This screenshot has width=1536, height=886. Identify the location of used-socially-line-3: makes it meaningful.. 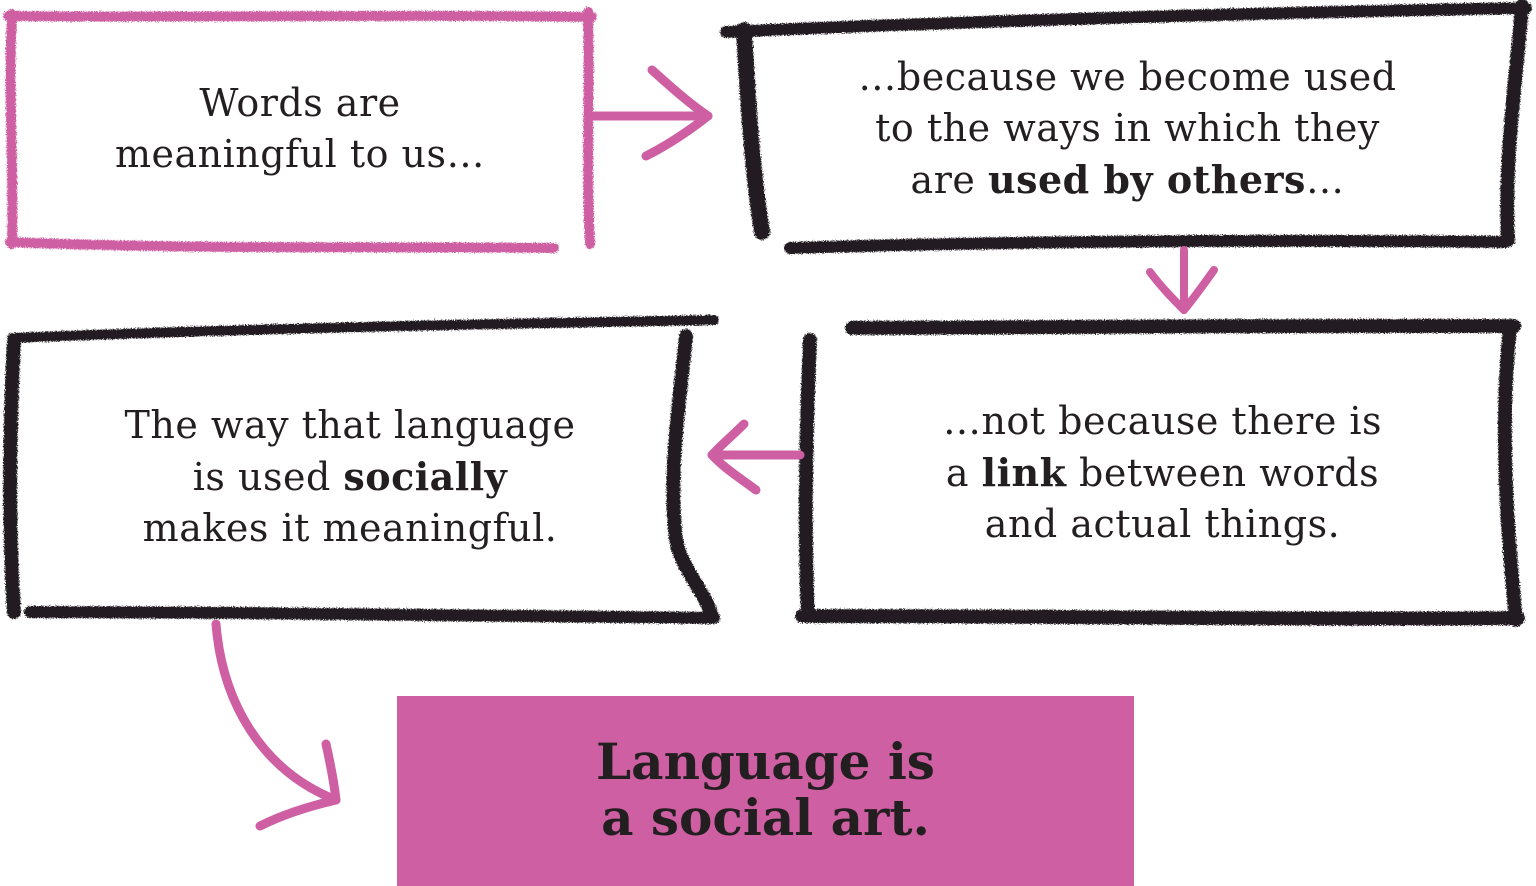
(350, 528).